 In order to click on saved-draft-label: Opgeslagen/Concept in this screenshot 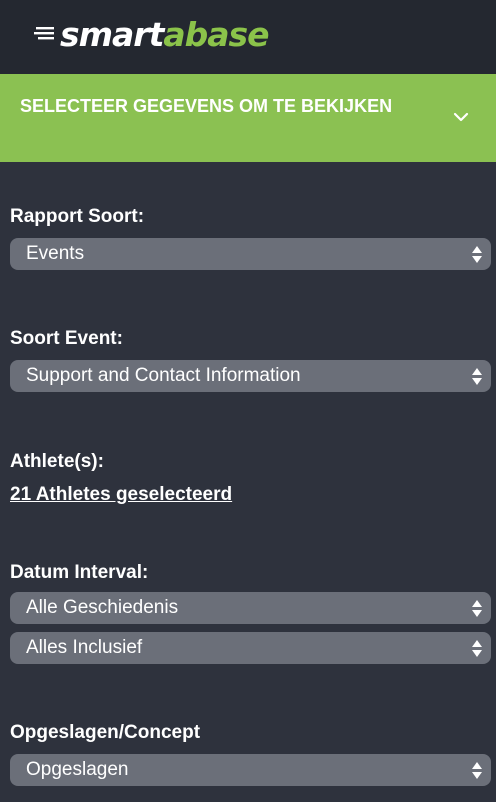, I will do `click(105, 732)`.